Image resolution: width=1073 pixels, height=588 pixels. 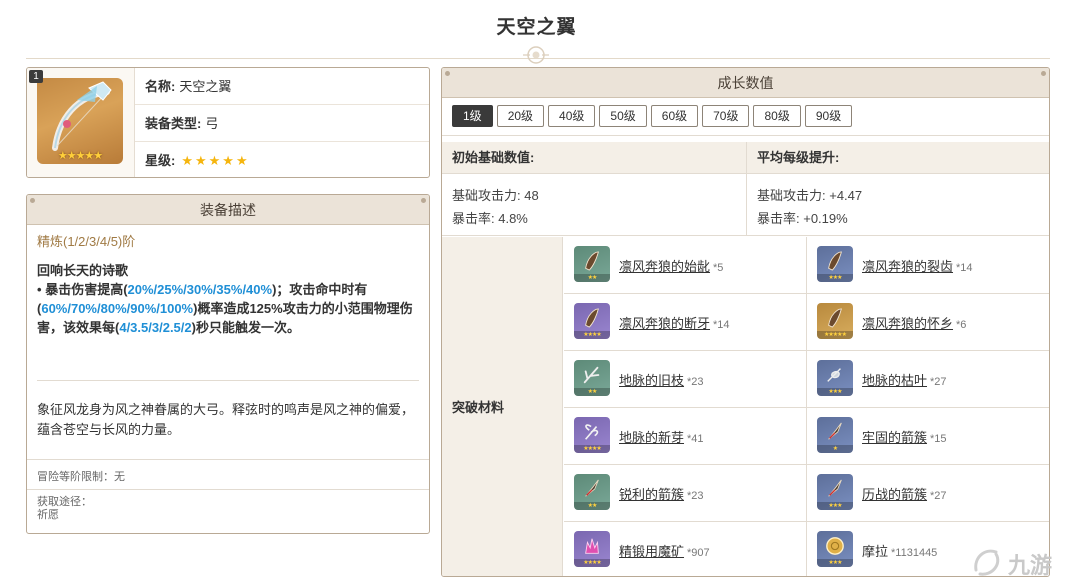 What do you see at coordinates (908, 323) in the screenshot?
I see `material-name: 凛风奔狼的怀乡` at bounding box center [908, 323].